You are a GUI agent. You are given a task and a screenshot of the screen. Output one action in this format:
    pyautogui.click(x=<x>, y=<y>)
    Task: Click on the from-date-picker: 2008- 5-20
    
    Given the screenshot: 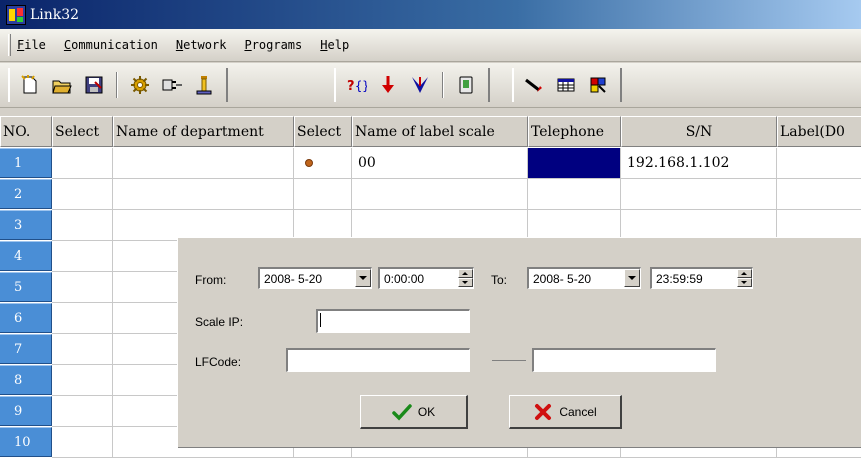 What is the action you would take?
    pyautogui.click(x=315, y=278)
    